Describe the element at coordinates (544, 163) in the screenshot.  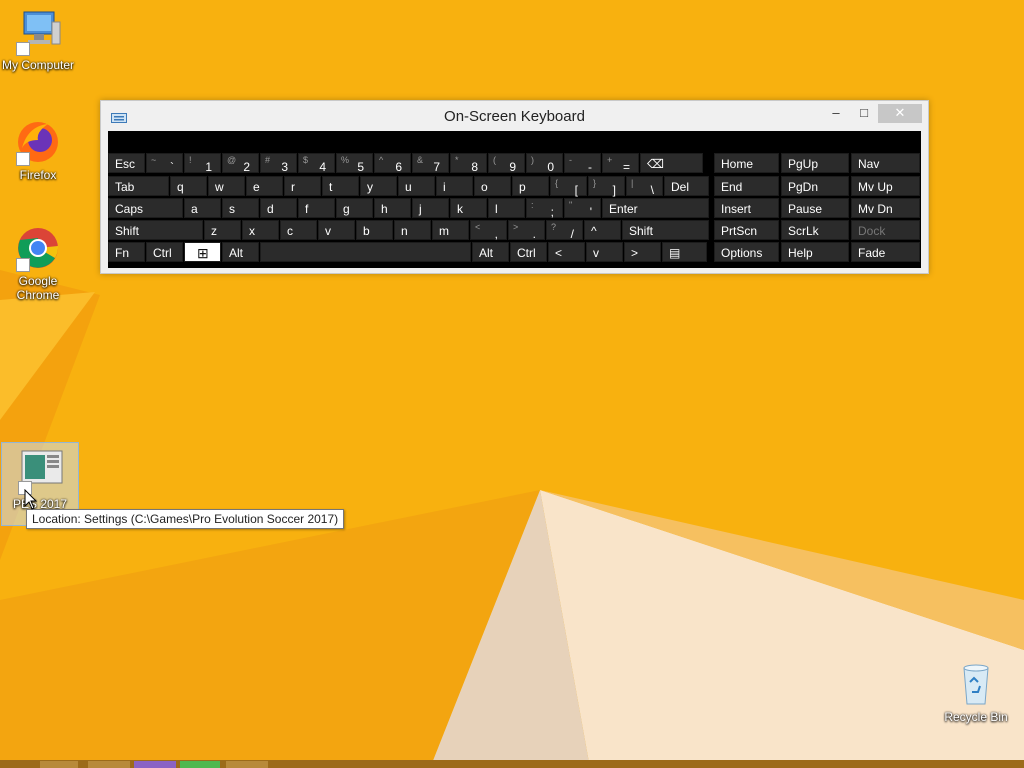
I see `key-0: ) 0` at that location.